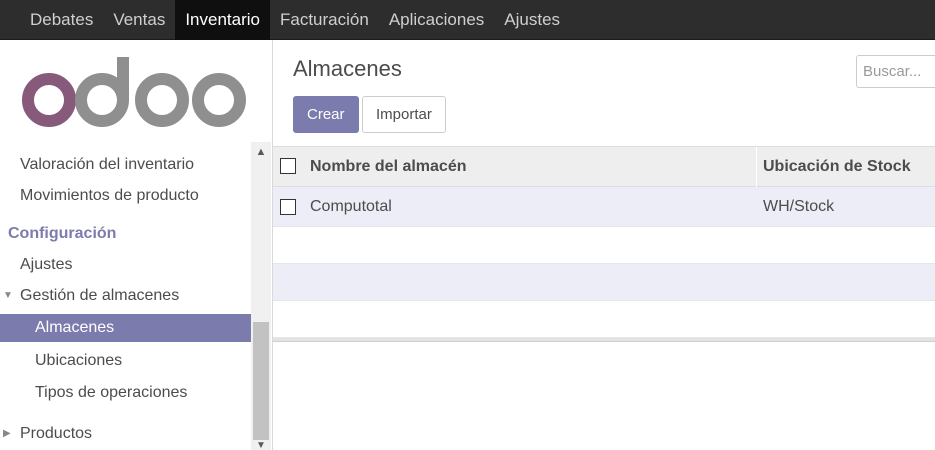  I want to click on page-title: Almacenes, so click(347, 68).